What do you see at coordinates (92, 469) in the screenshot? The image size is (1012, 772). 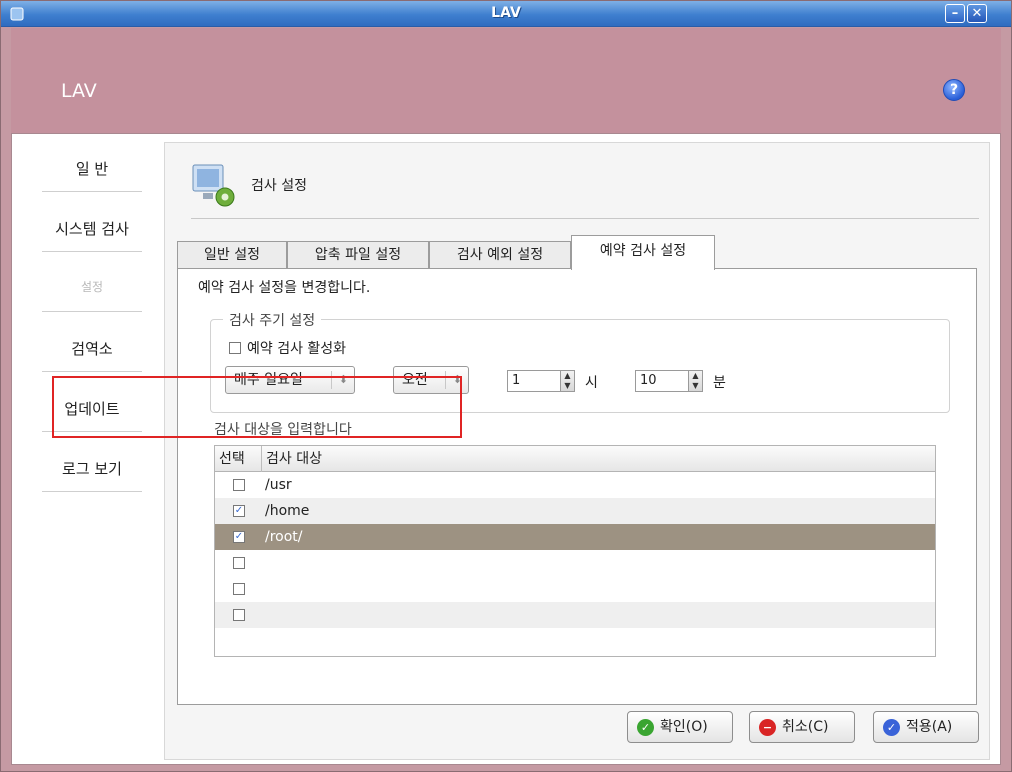 I see `sidebar-item-label: 로그 보기` at bounding box center [92, 469].